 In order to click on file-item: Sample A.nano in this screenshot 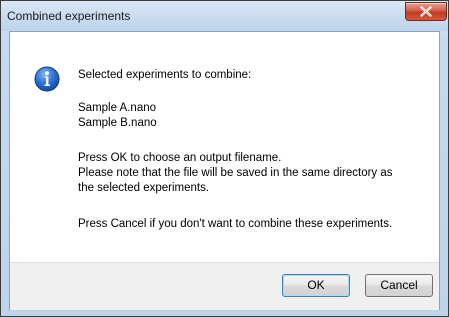, I will do `click(117, 108)`.